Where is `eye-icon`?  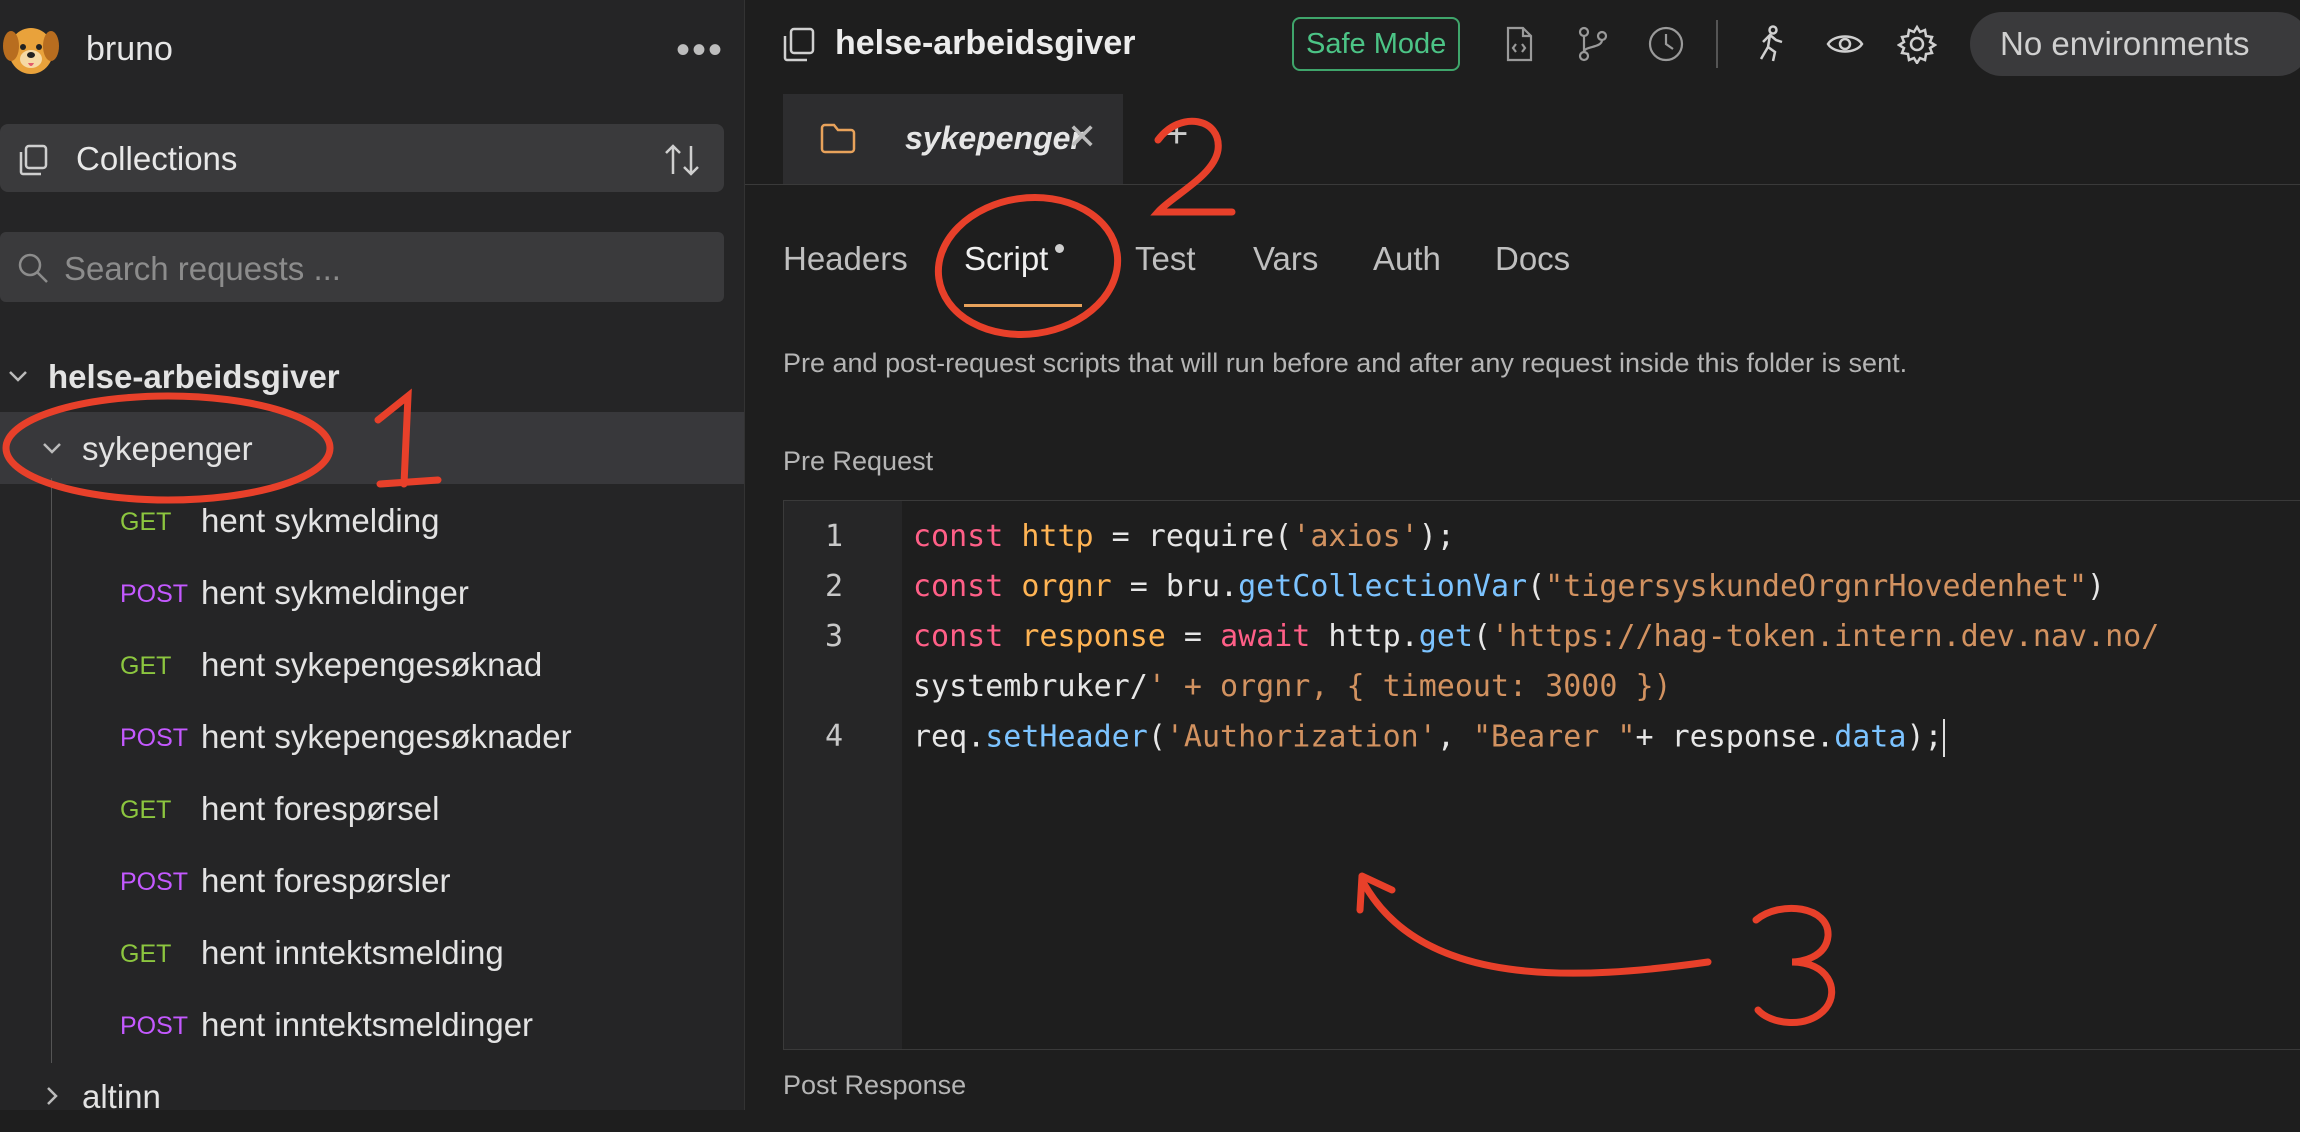
eye-icon is located at coordinates (1845, 44).